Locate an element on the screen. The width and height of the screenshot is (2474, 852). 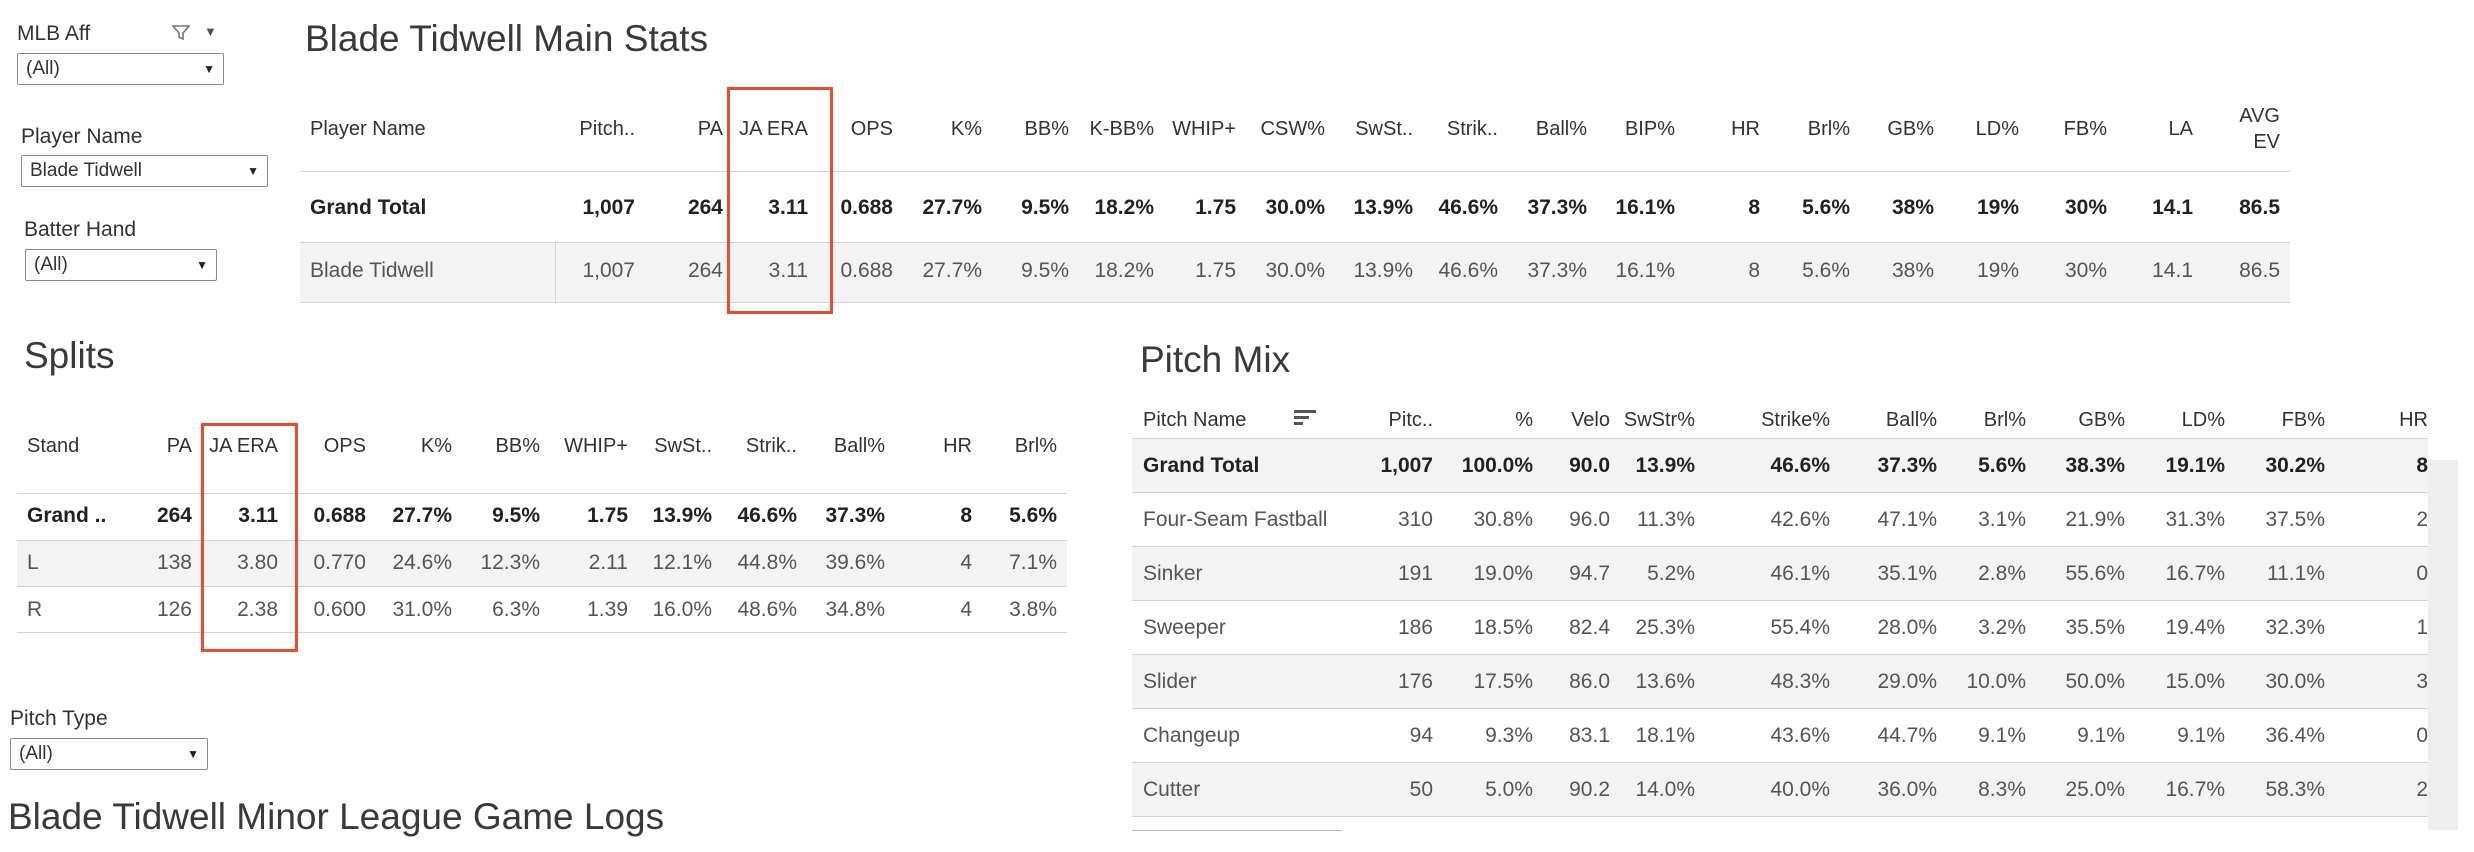
horizontal-scrollbar is located at coordinates (1237, 830).